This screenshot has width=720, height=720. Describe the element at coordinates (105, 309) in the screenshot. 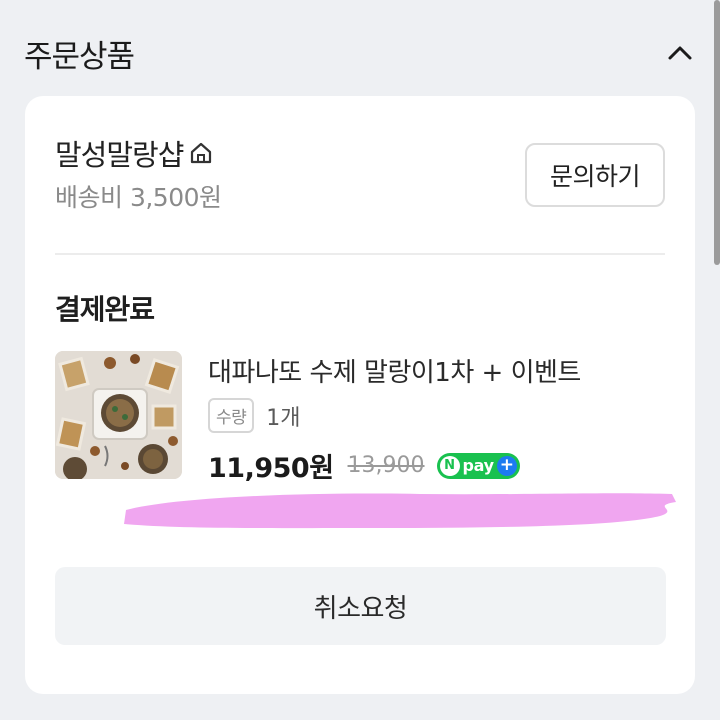

I see `order-status: 결제완료` at that location.